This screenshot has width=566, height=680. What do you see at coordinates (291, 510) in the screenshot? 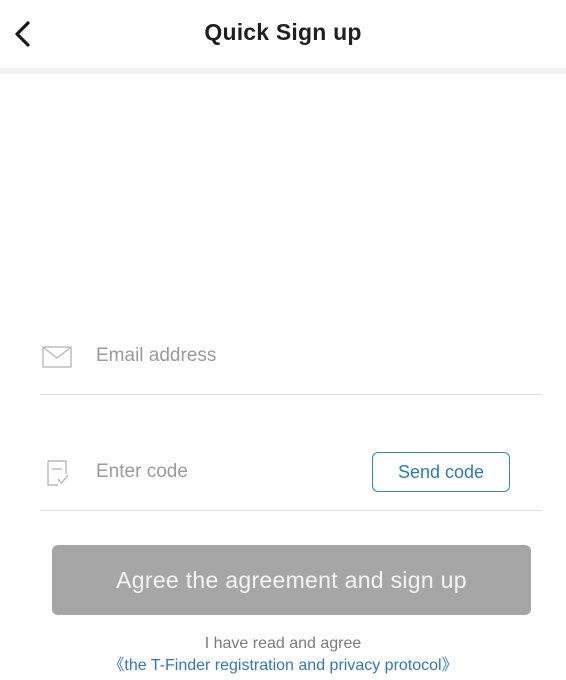
I see `code-underline` at bounding box center [291, 510].